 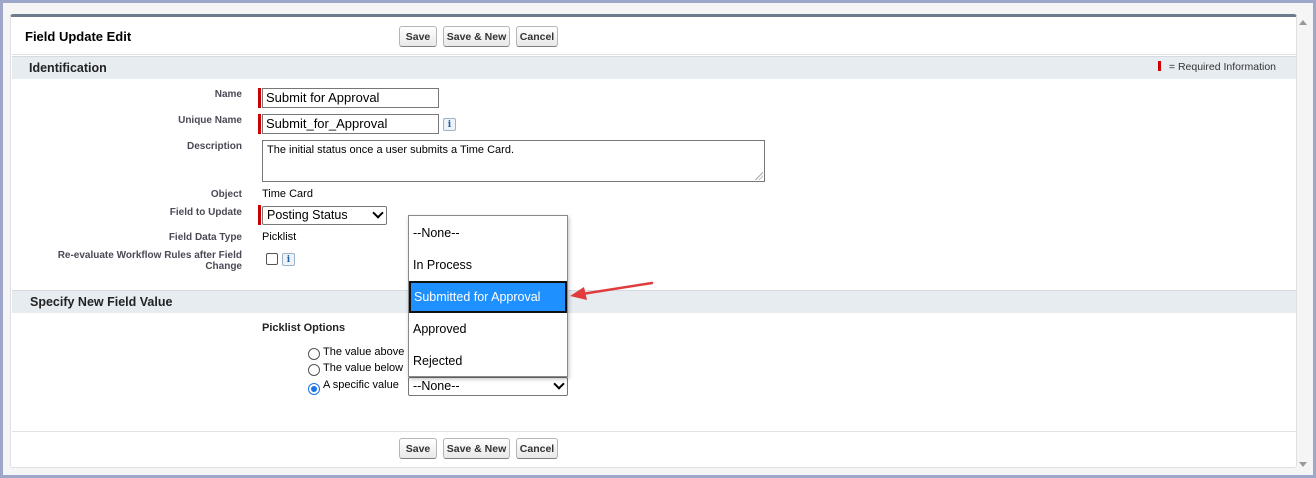 I want to click on dropdown-option: --None--, so click(x=488, y=233).